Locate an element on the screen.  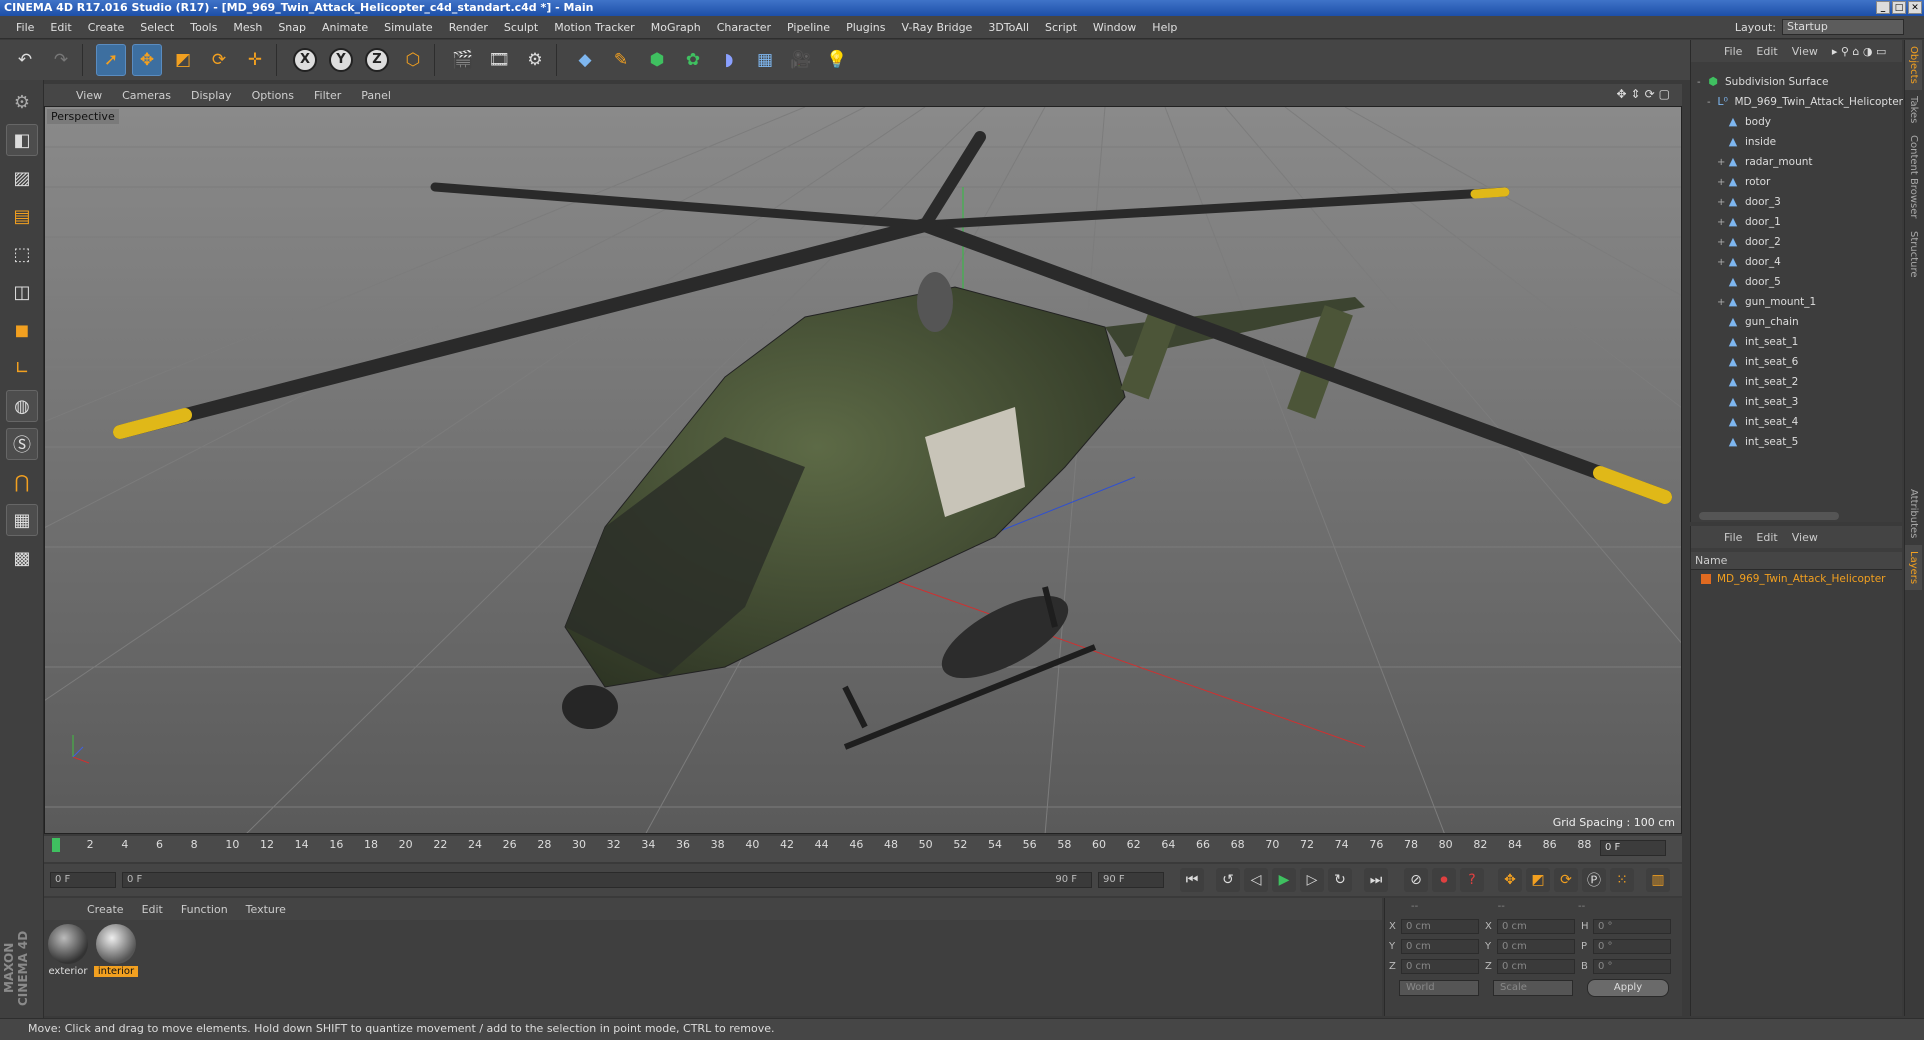
object-tree-item: ▲ int_seat_2 is located at coordinates (1797, 382).